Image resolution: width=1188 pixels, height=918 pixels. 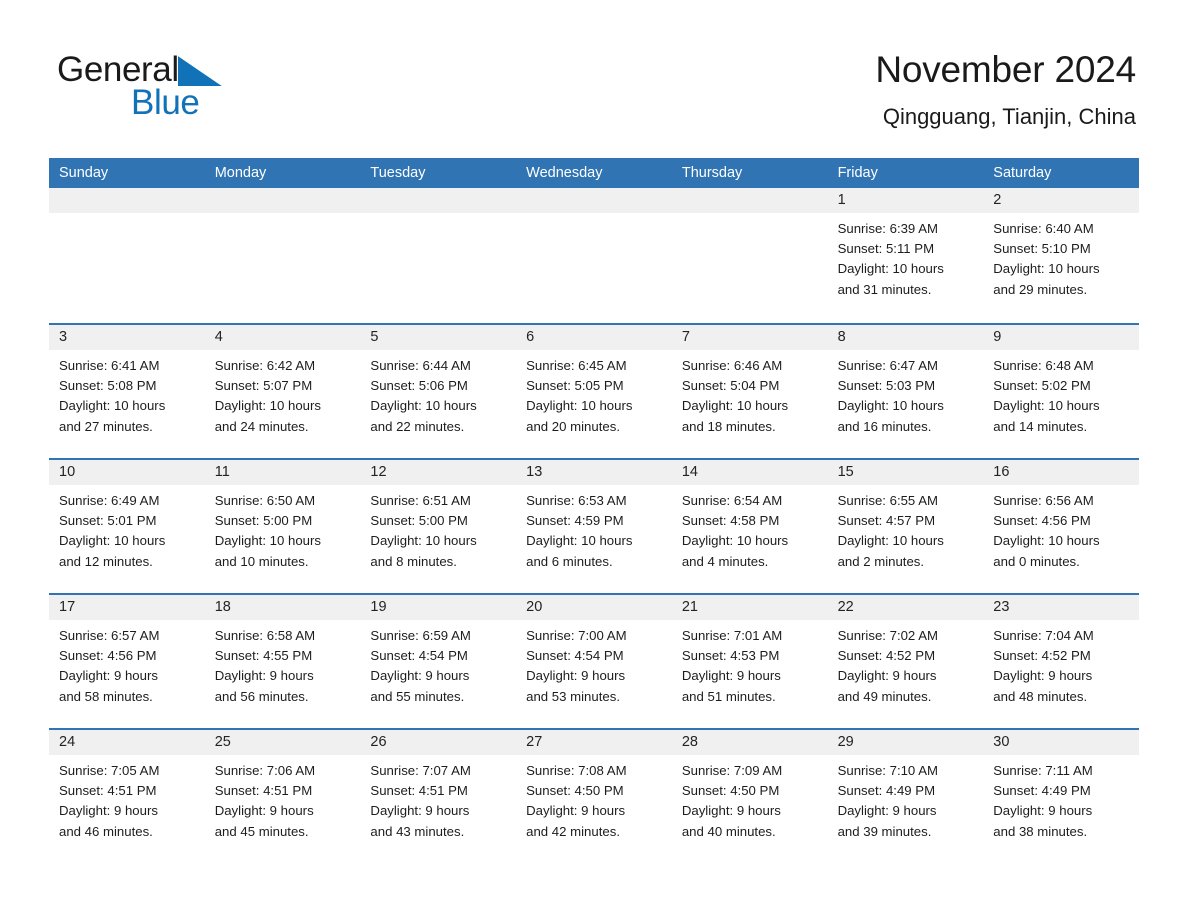 I want to click on day-number: 9, so click(x=997, y=337).